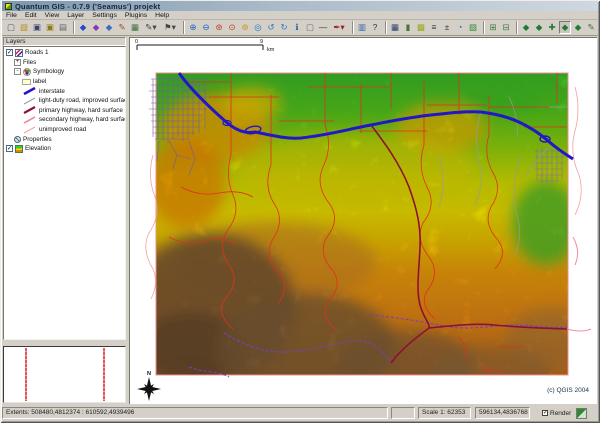 The image size is (600, 423). Describe the element at coordinates (323, 27) in the screenshot. I see `measure-line-icon: —` at that location.